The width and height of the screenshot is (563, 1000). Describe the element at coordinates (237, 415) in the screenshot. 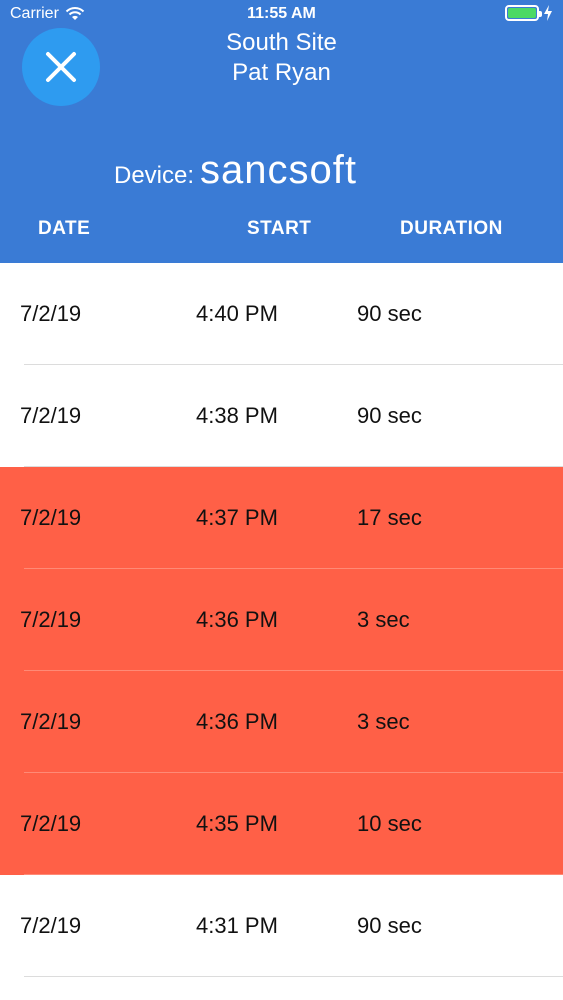

I see `row-start: 4:38 PM` at that location.